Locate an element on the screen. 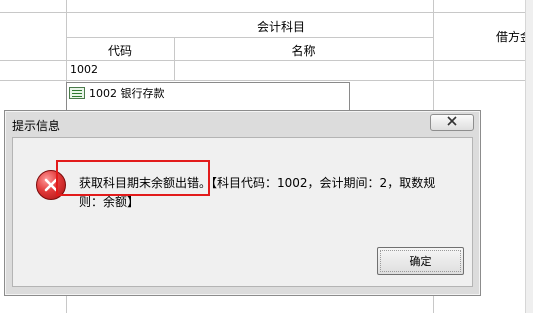 The width and height of the screenshot is (533, 313). ok-button: 确定 is located at coordinates (420, 261).